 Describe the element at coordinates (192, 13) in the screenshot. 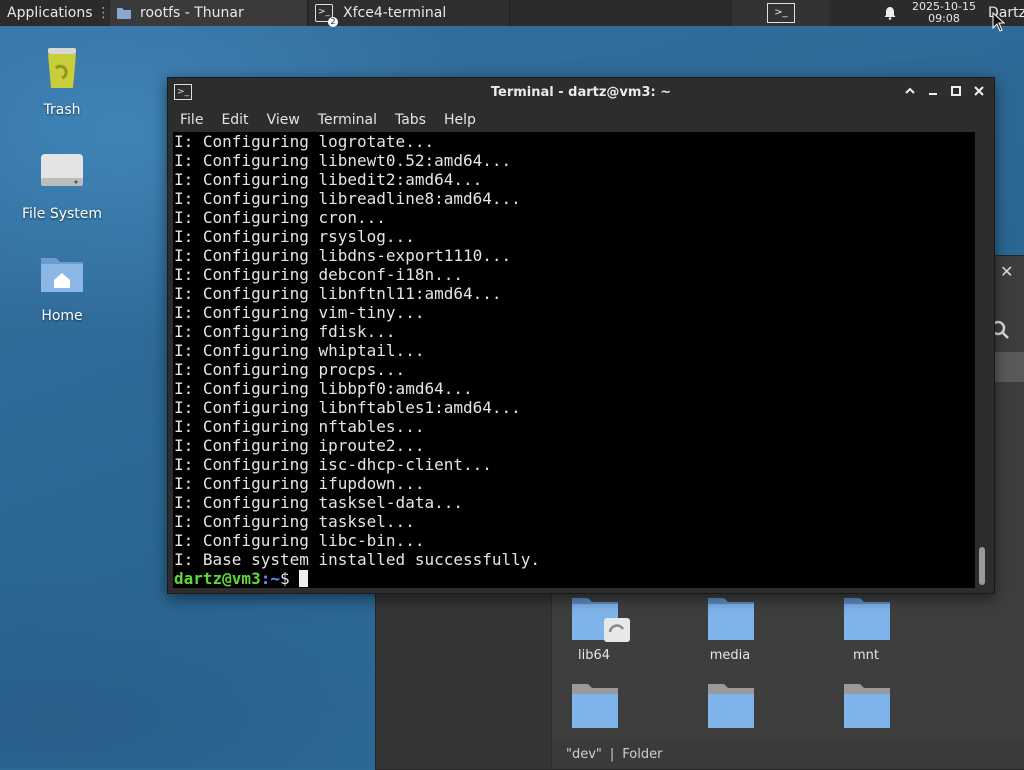

I see `taskbar-item-label: rootfs - Thunar` at that location.